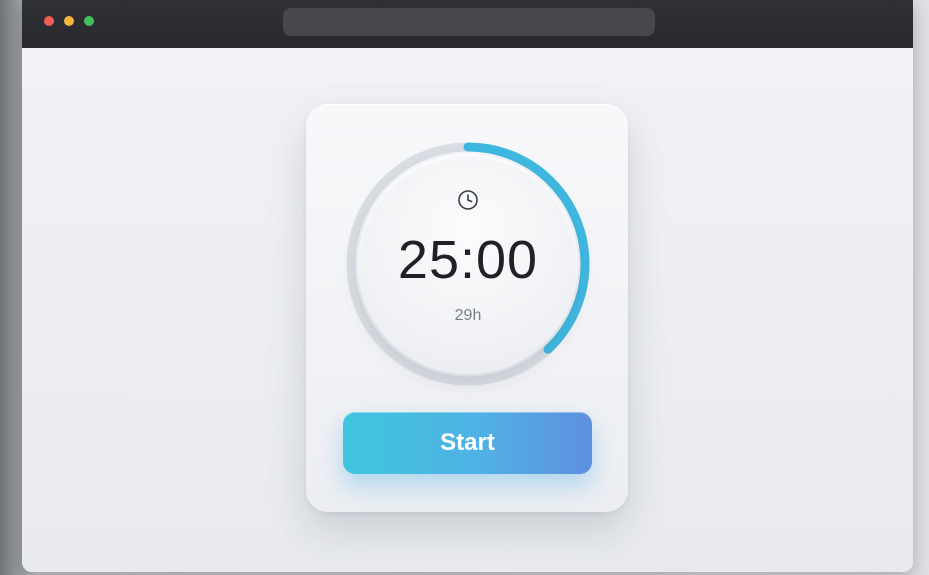 This screenshot has width=929, height=575. I want to click on minimize-window-button, so click(69, 21).